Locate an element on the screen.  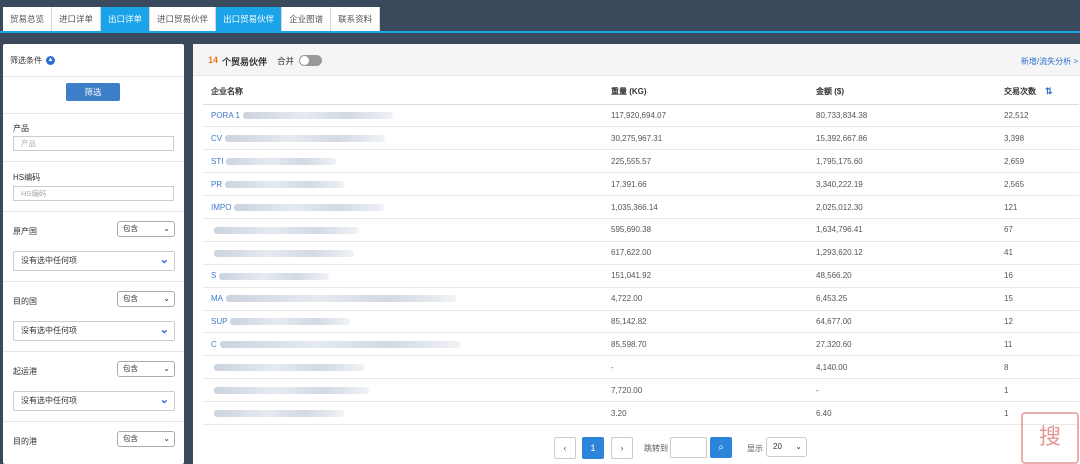
departure-port-select: 没有选中任何项 ⌄ is located at coordinates (94, 401).